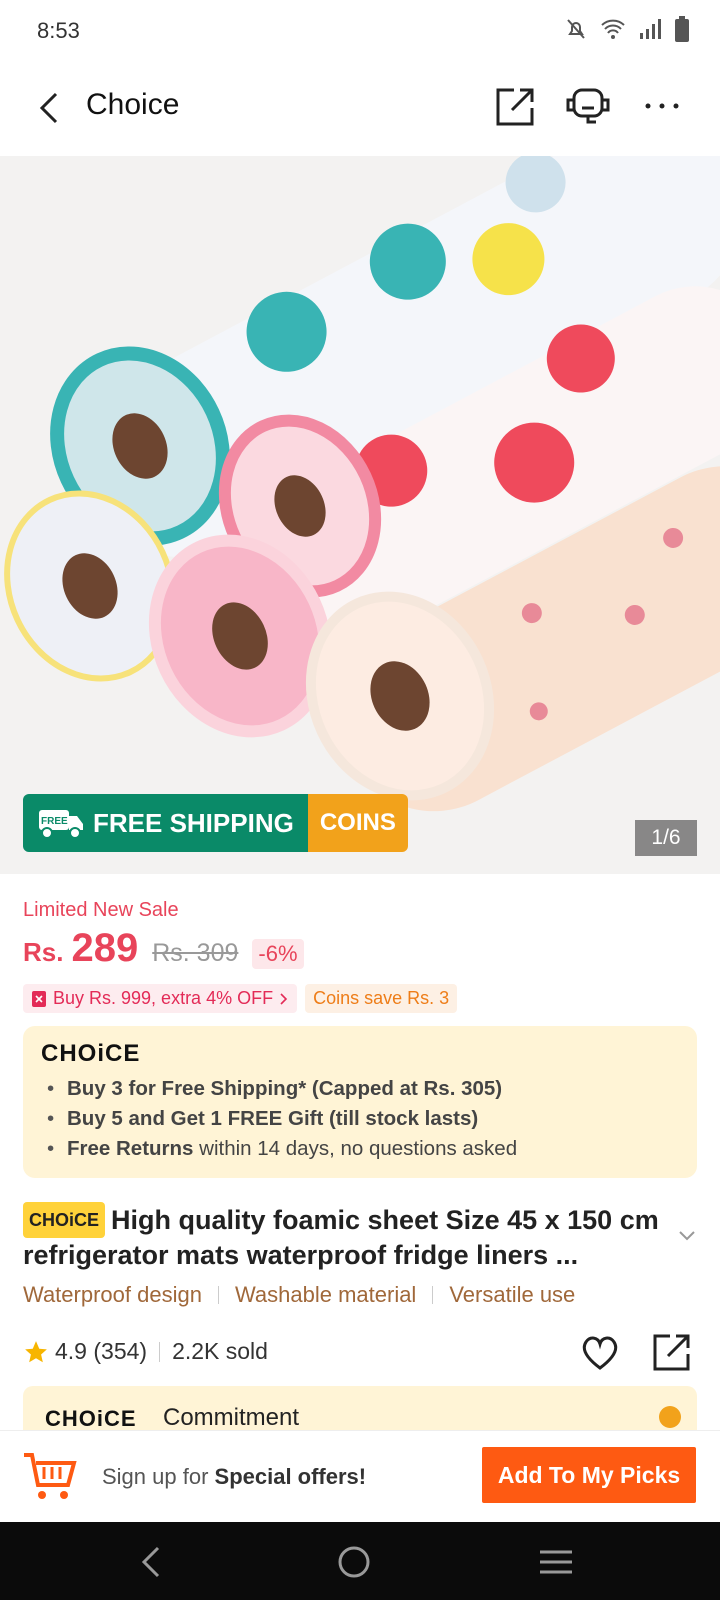 This screenshot has height=1600, width=720. Describe the element at coordinates (105, 948) in the screenshot. I see `current-price: 289` at that location.